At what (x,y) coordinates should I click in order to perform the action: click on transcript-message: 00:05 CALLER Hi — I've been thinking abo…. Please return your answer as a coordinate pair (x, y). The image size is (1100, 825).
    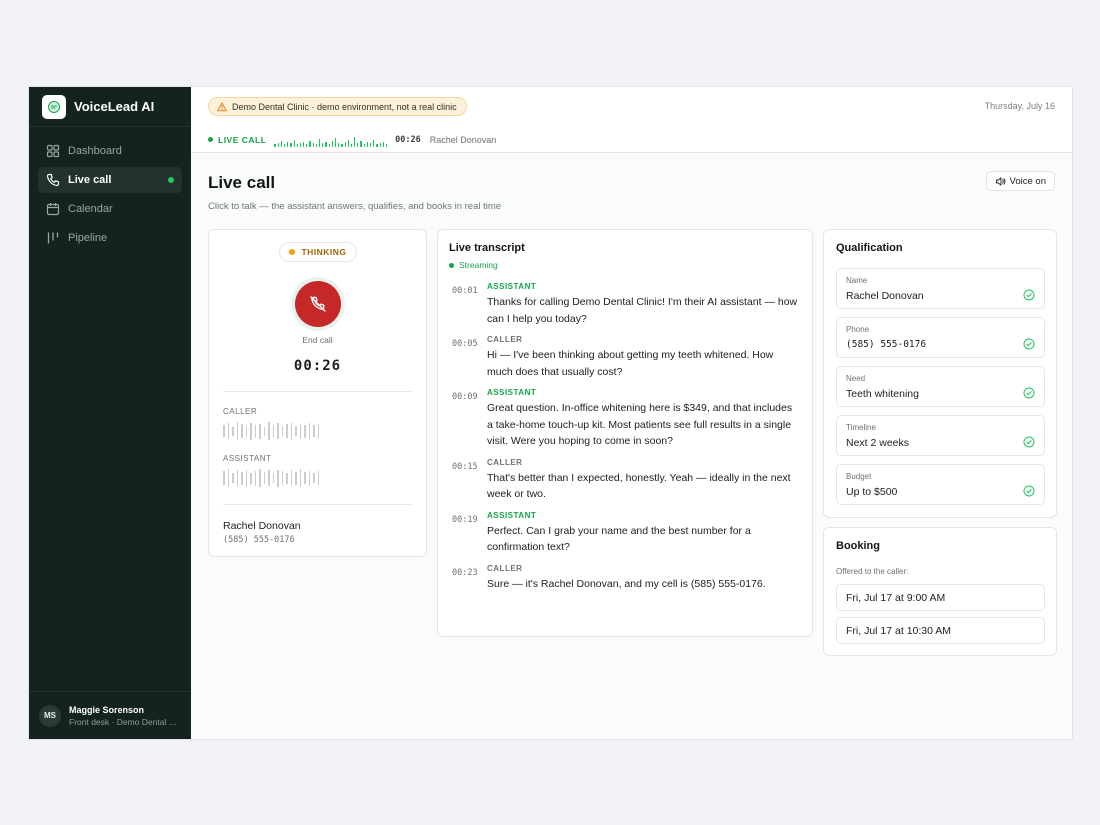
    Looking at the image, I should click on (626, 357).